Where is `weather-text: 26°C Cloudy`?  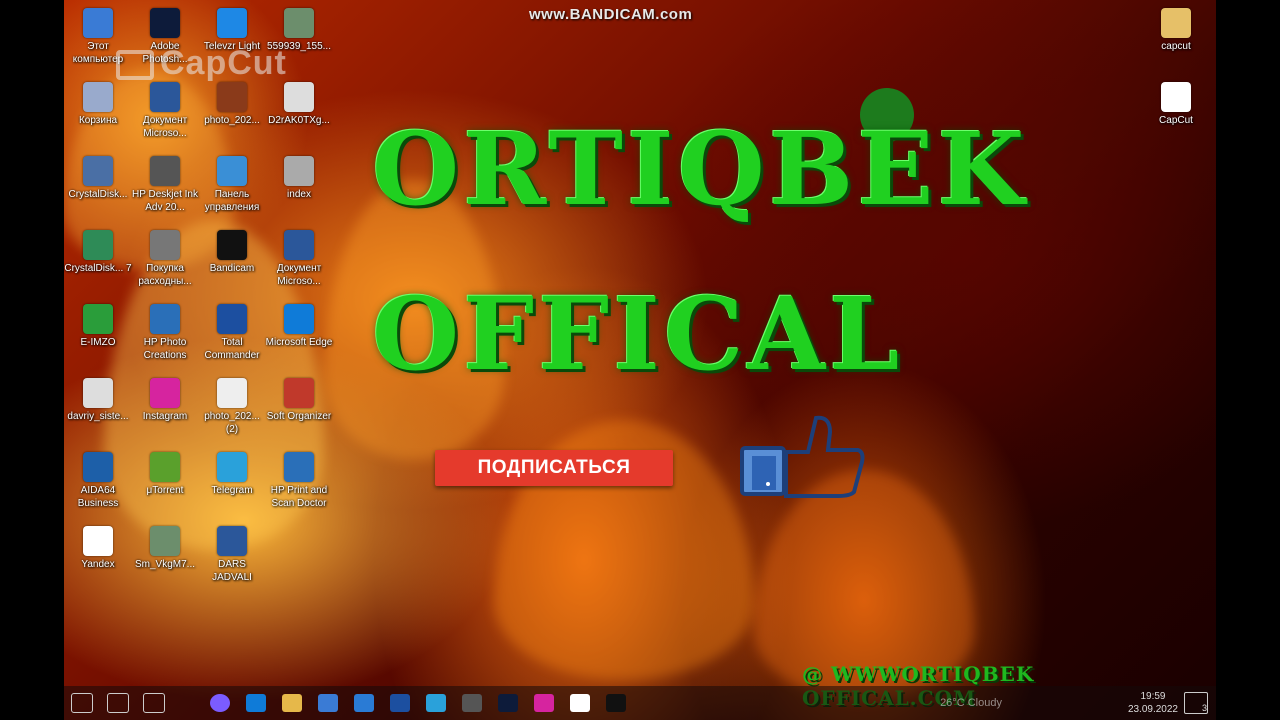 weather-text: 26°C Cloudy is located at coordinates (971, 703).